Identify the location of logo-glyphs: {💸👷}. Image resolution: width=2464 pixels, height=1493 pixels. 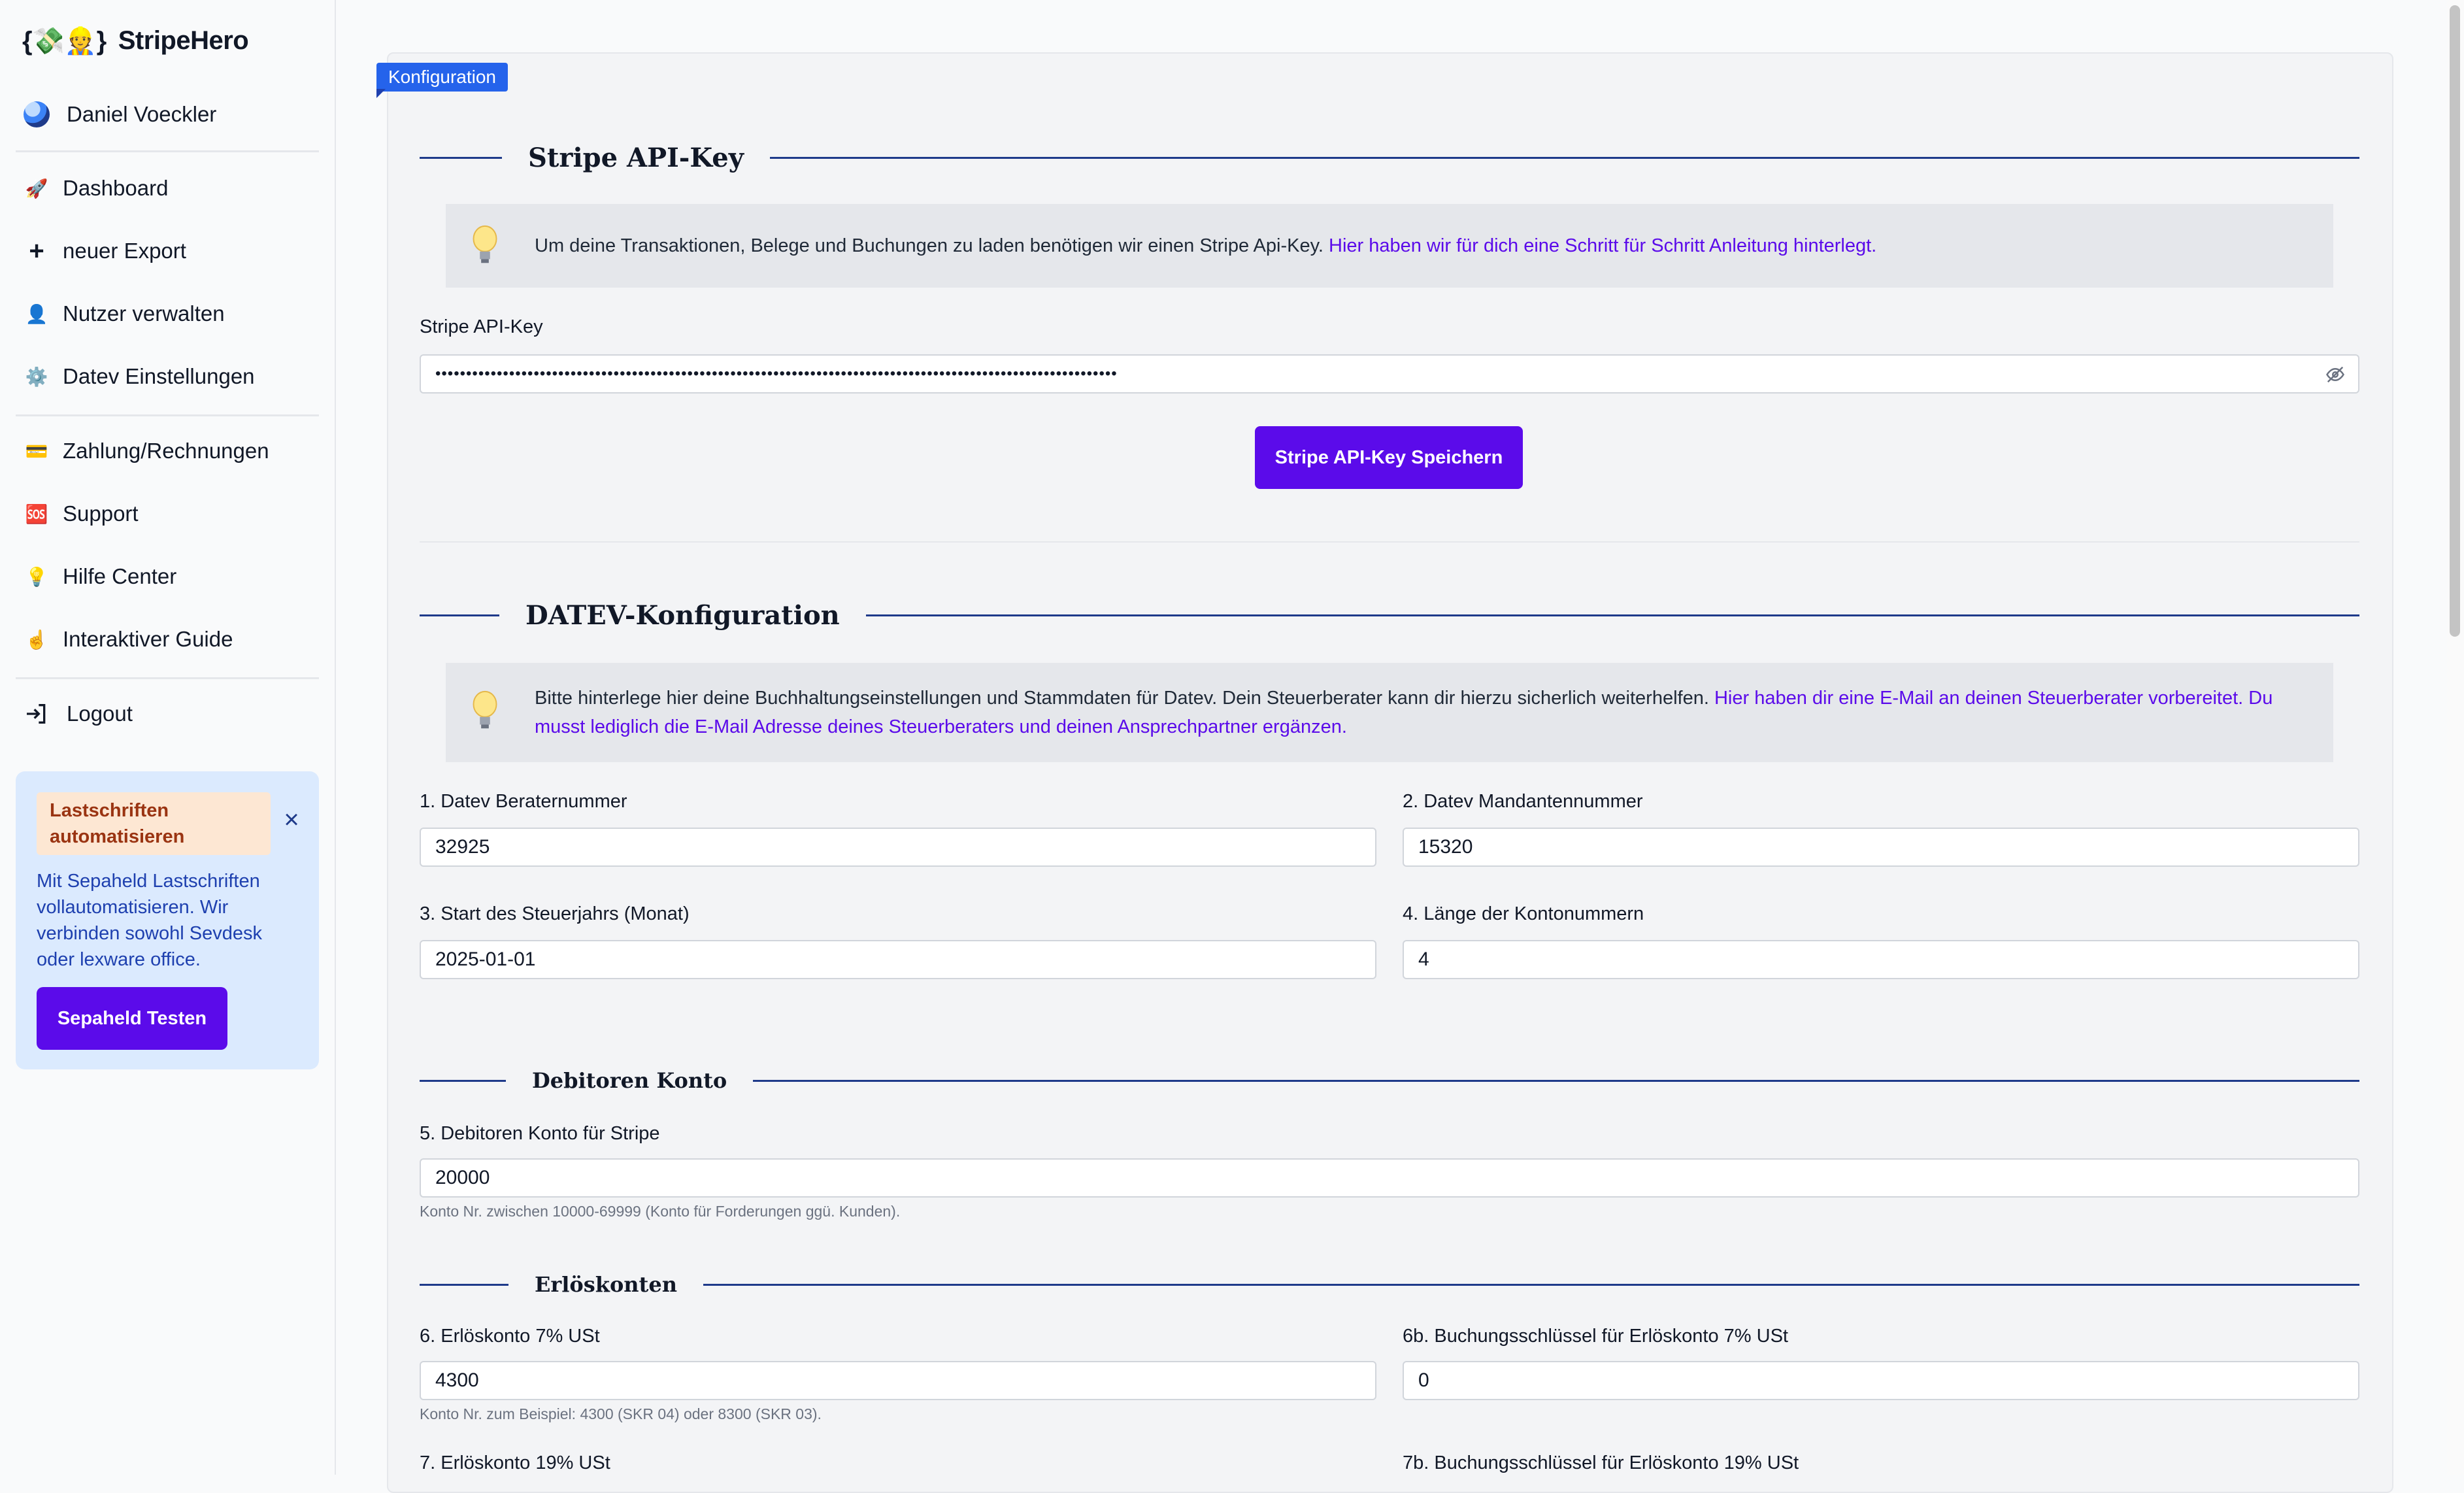
(64, 41).